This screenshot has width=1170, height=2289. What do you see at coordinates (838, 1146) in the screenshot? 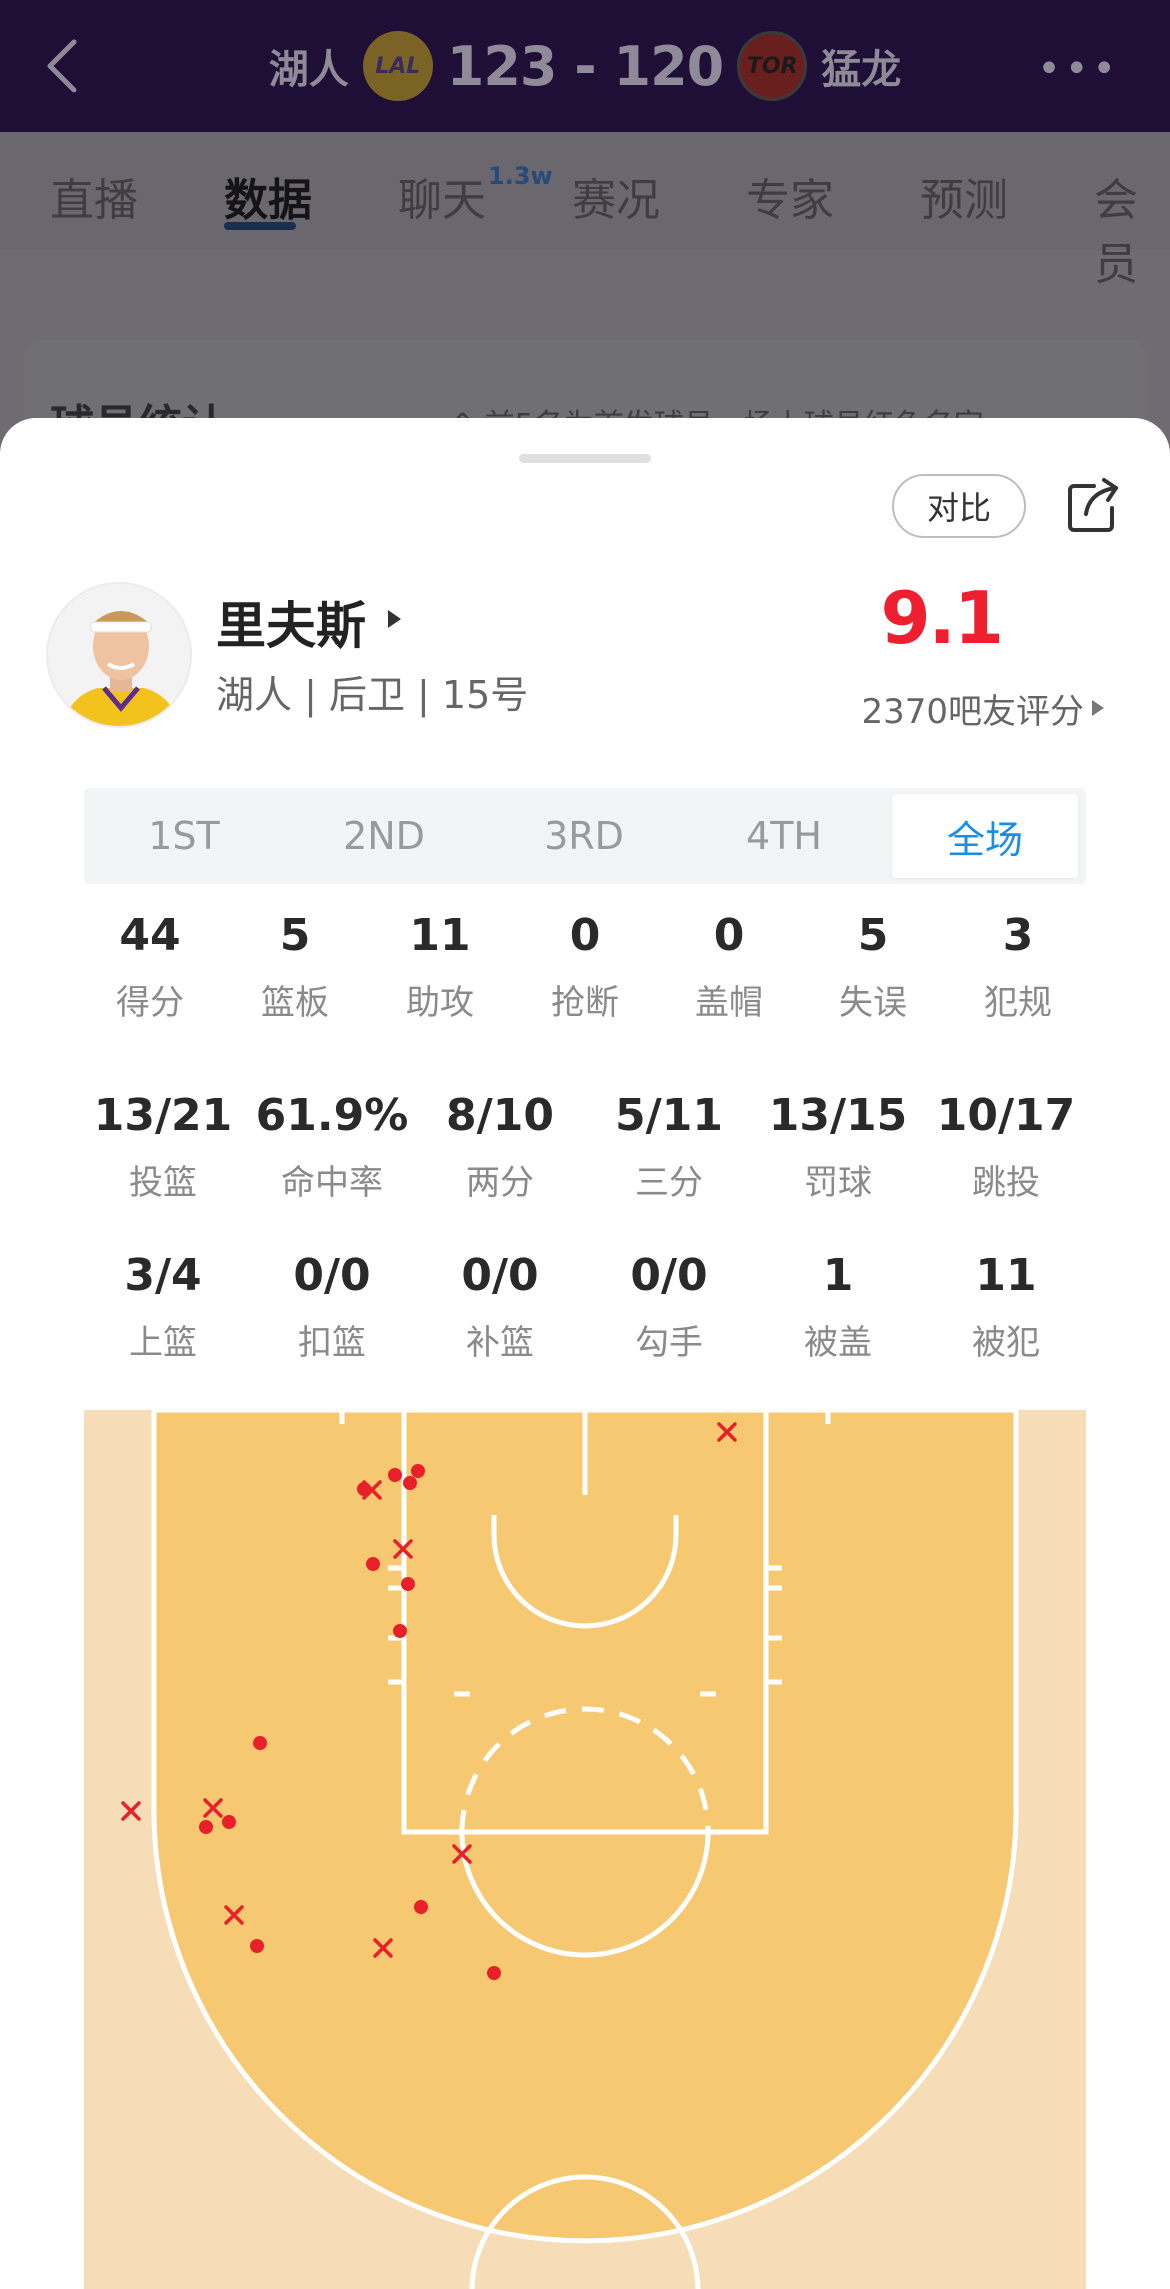
I see `stat-free-throws: 13/15 罚球` at bounding box center [838, 1146].